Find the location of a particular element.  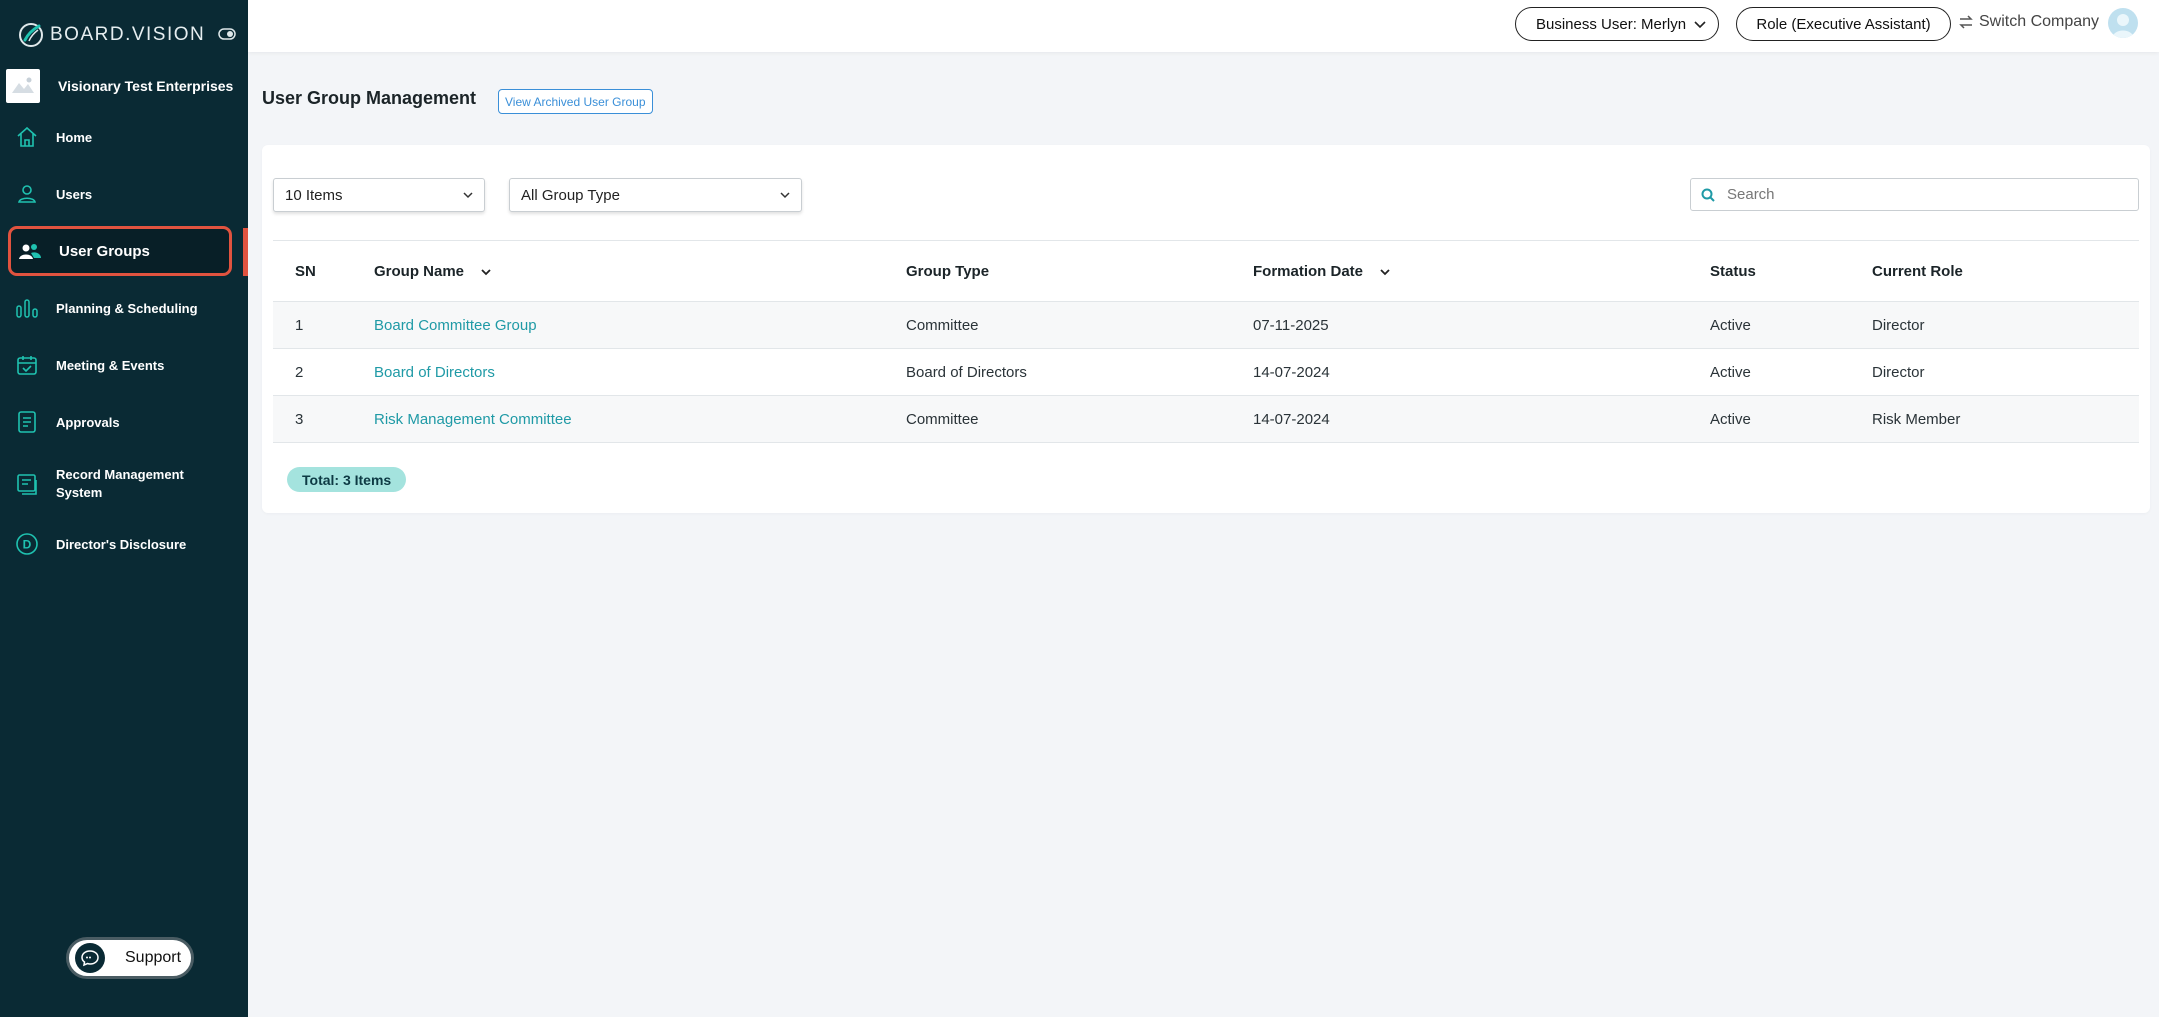

switch-company-button: Switch Company is located at coordinates (2028, 22).